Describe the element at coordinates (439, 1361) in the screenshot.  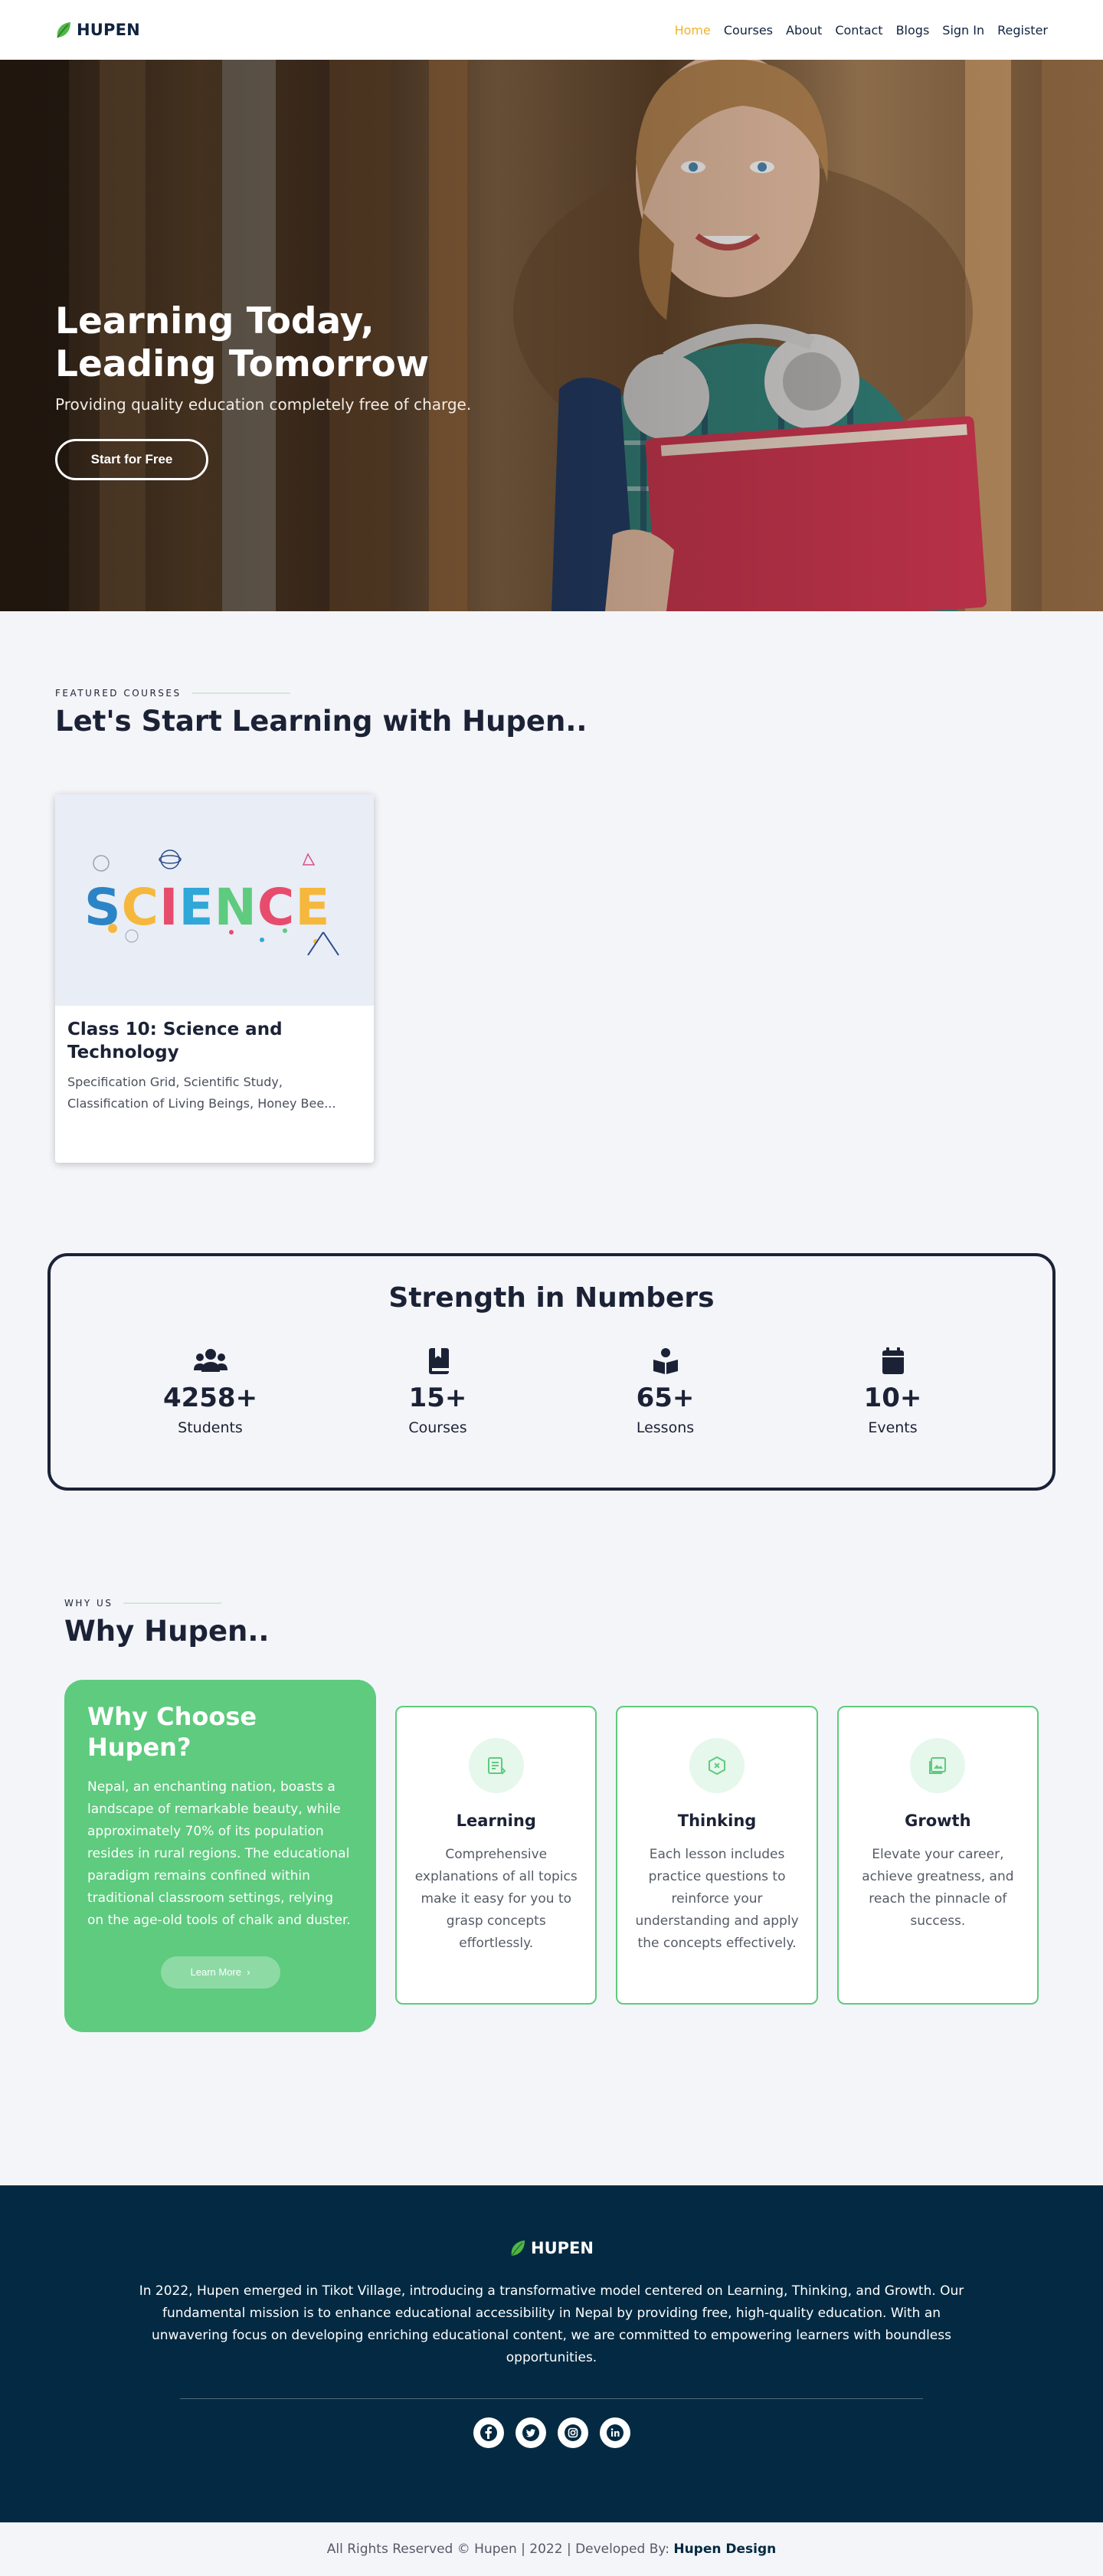
I see `book-icon` at that location.